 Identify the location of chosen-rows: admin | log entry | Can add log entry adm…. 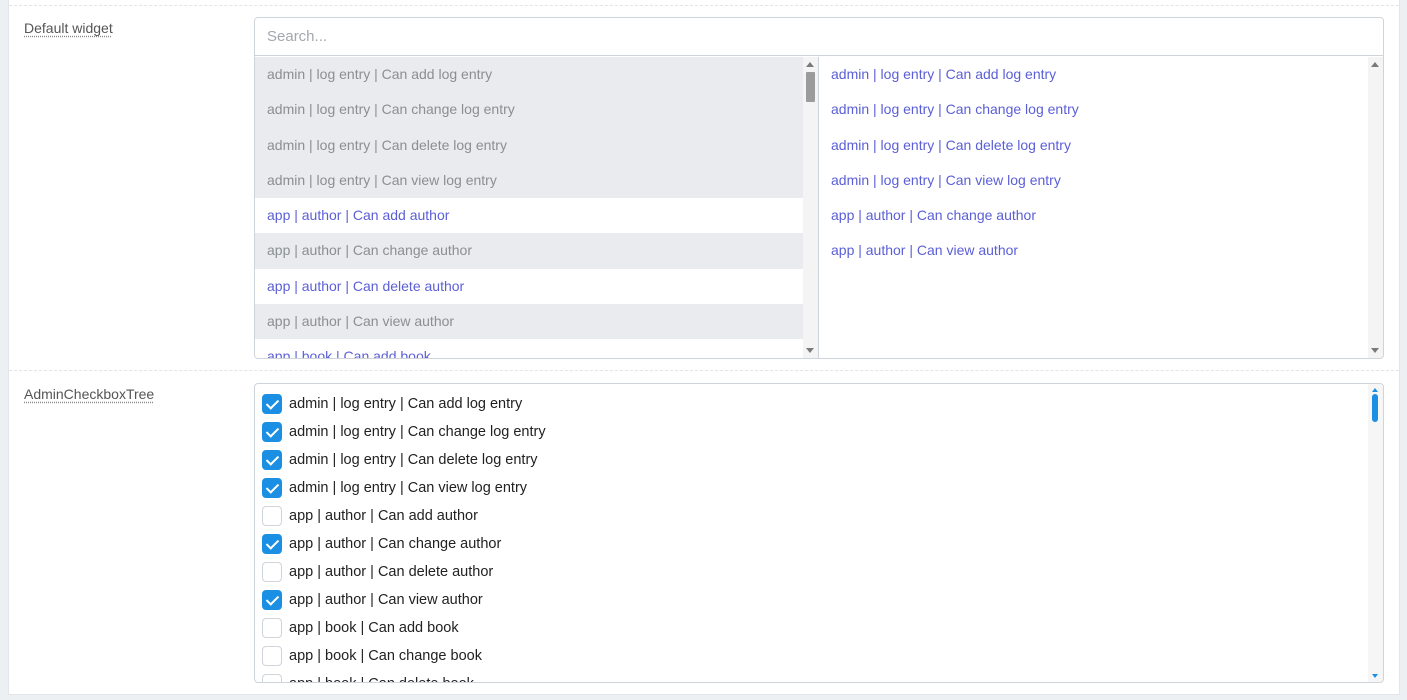
(1093, 163).